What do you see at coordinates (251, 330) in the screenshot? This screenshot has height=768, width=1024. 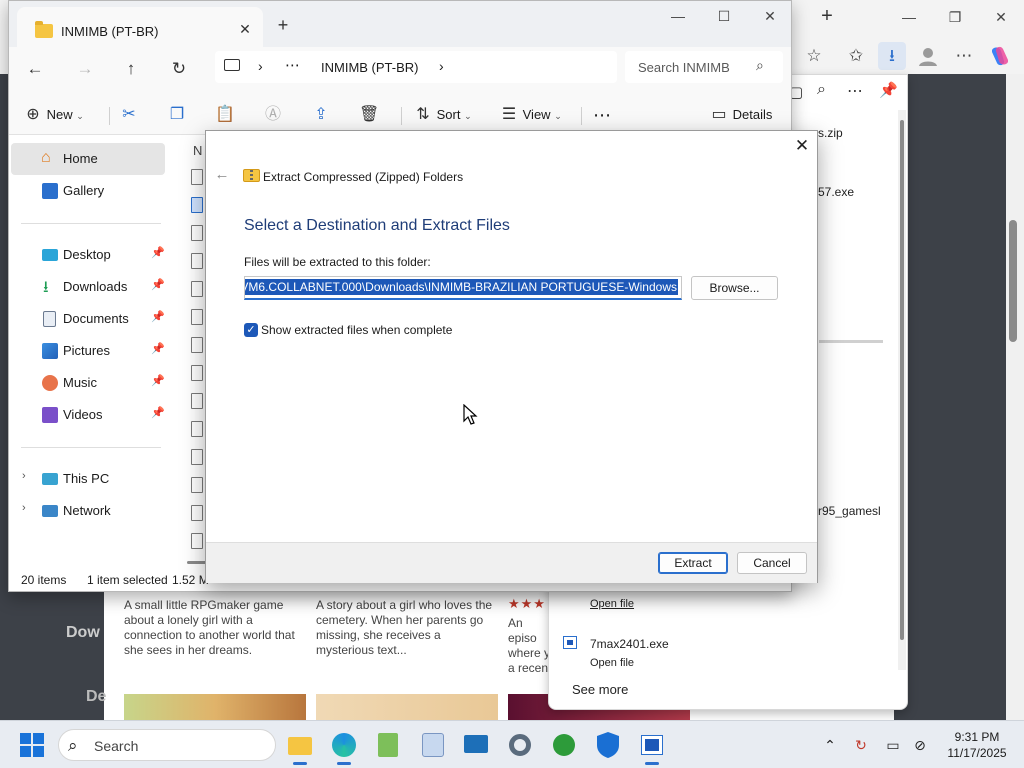 I see `show-files-checkbox: ✓` at bounding box center [251, 330].